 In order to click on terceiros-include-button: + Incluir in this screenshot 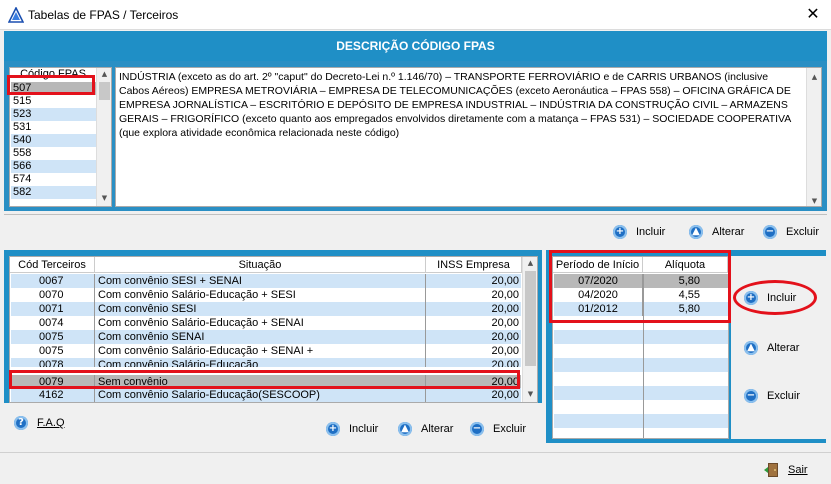, I will do `click(352, 429)`.